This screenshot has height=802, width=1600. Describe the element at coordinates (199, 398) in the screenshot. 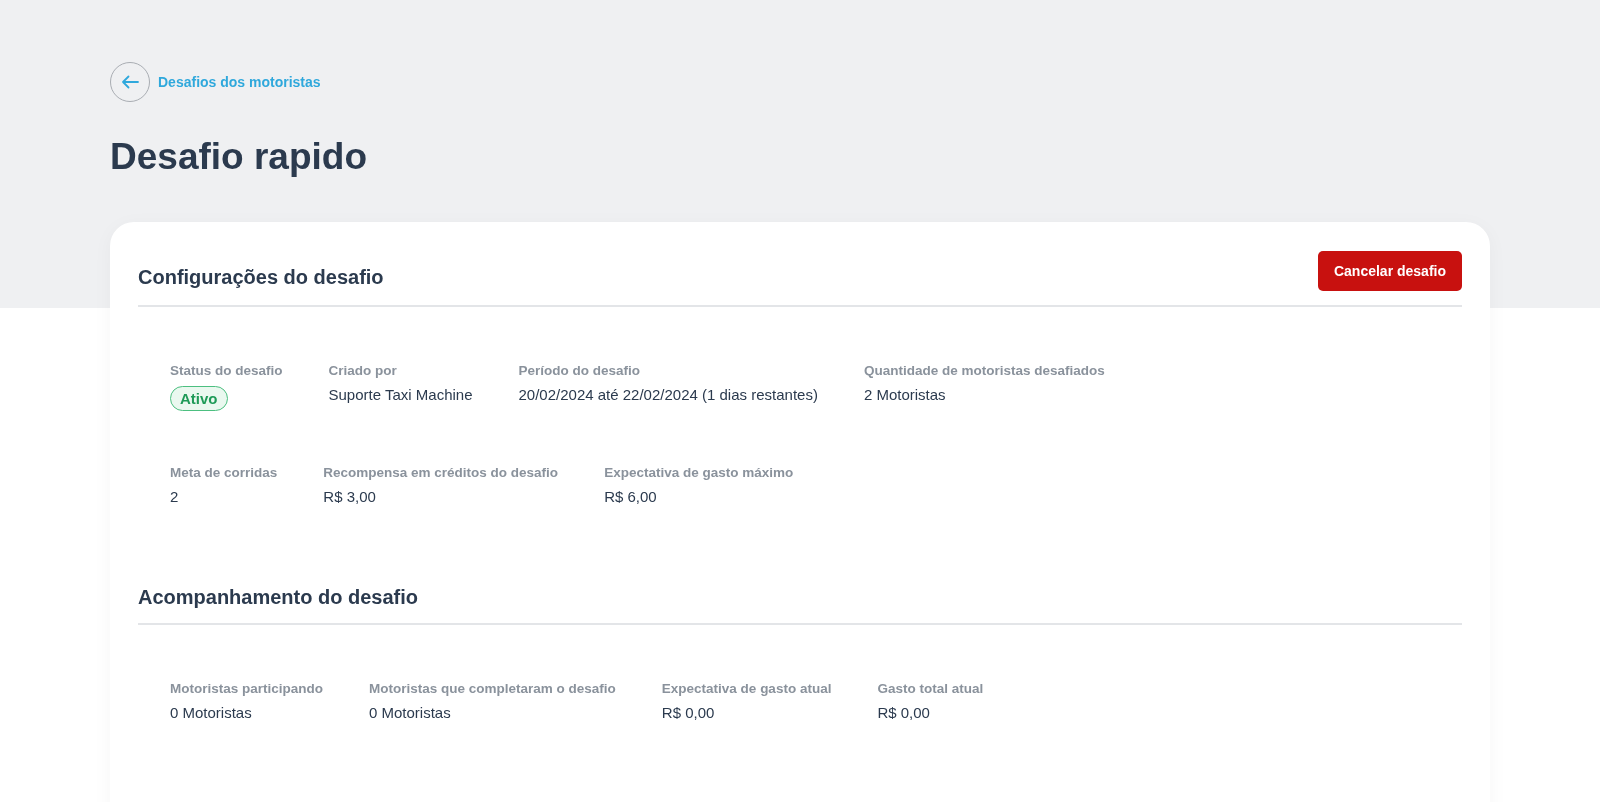

I see `status-badge: Ativo` at that location.